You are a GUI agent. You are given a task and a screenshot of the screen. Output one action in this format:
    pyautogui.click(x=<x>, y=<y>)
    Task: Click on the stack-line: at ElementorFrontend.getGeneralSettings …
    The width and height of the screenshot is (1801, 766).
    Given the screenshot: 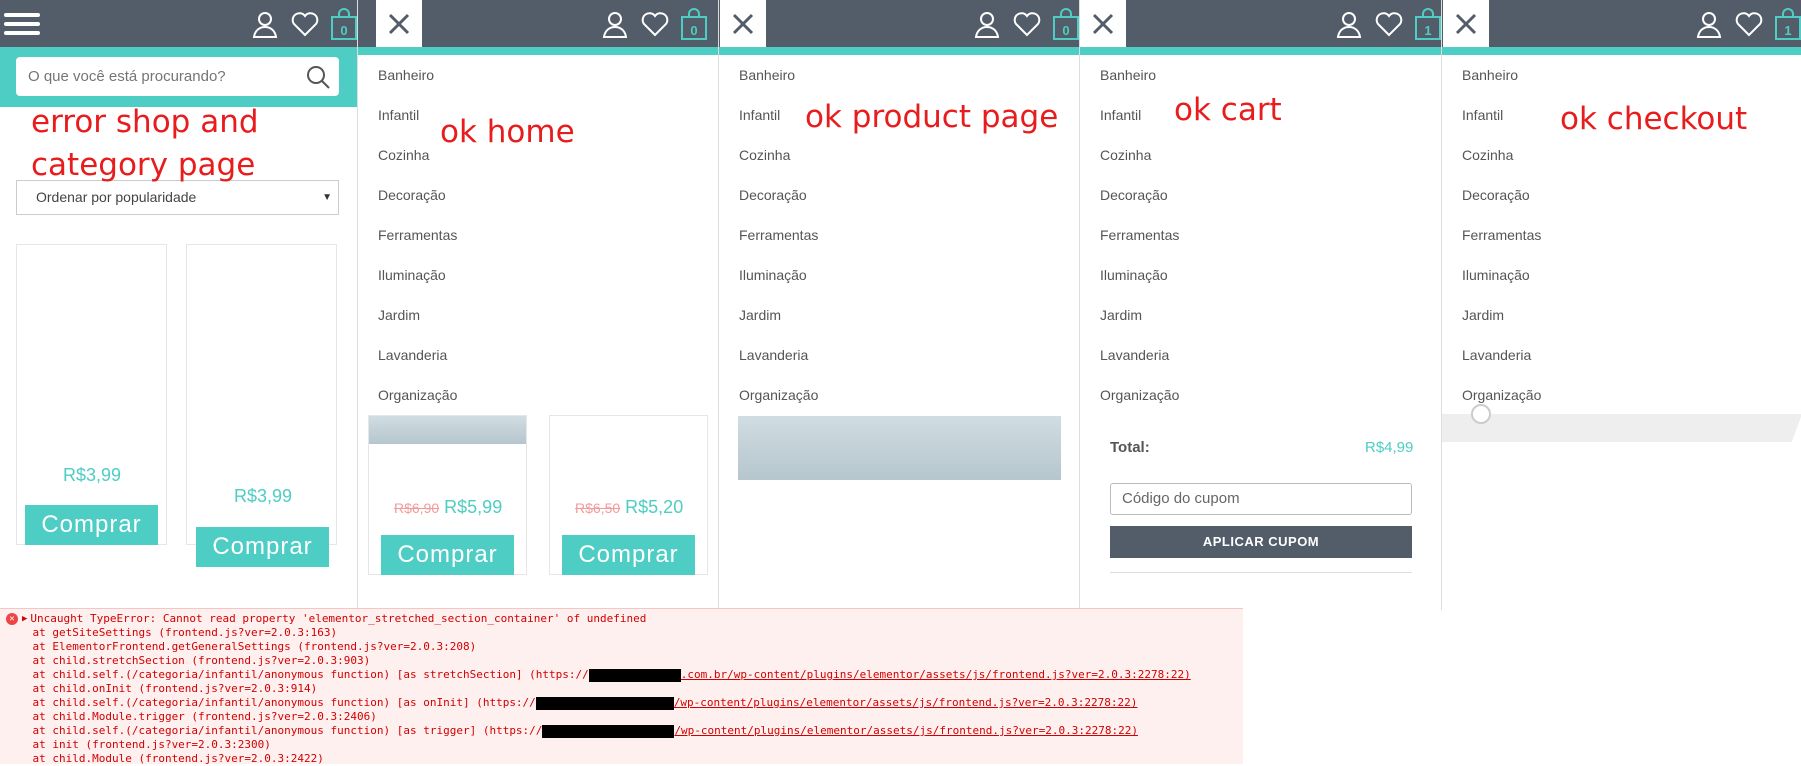 What is the action you would take?
    pyautogui.click(x=624, y=647)
    